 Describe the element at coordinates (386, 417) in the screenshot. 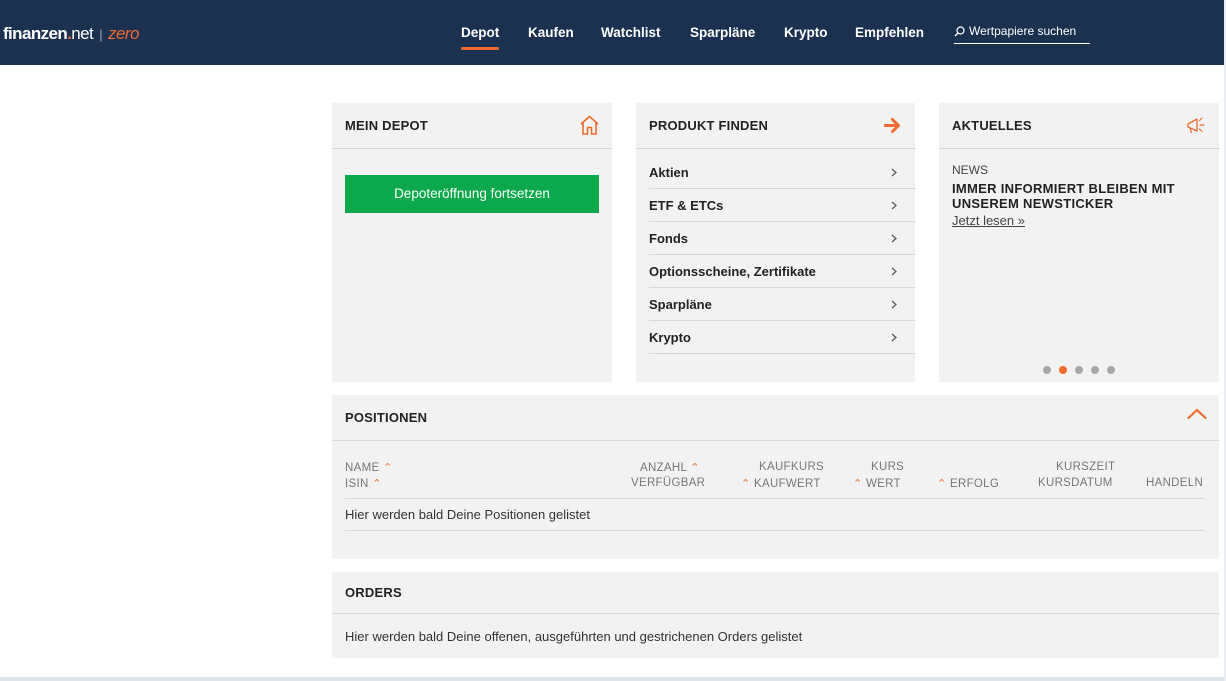

I see `positionen-title: POSITIONEN` at that location.